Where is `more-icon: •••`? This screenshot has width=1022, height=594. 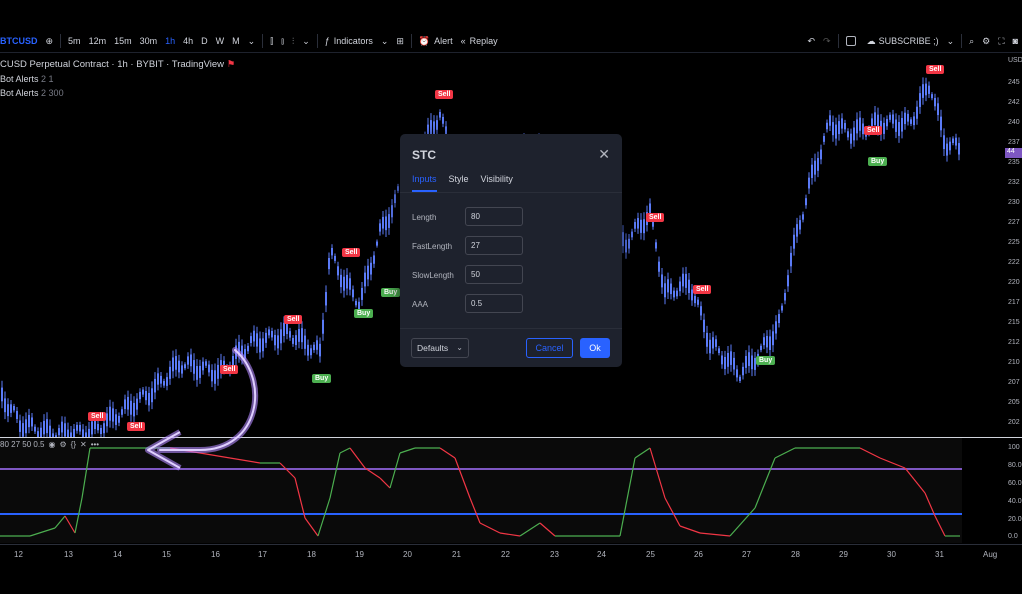 more-icon: ••• is located at coordinates (95, 444).